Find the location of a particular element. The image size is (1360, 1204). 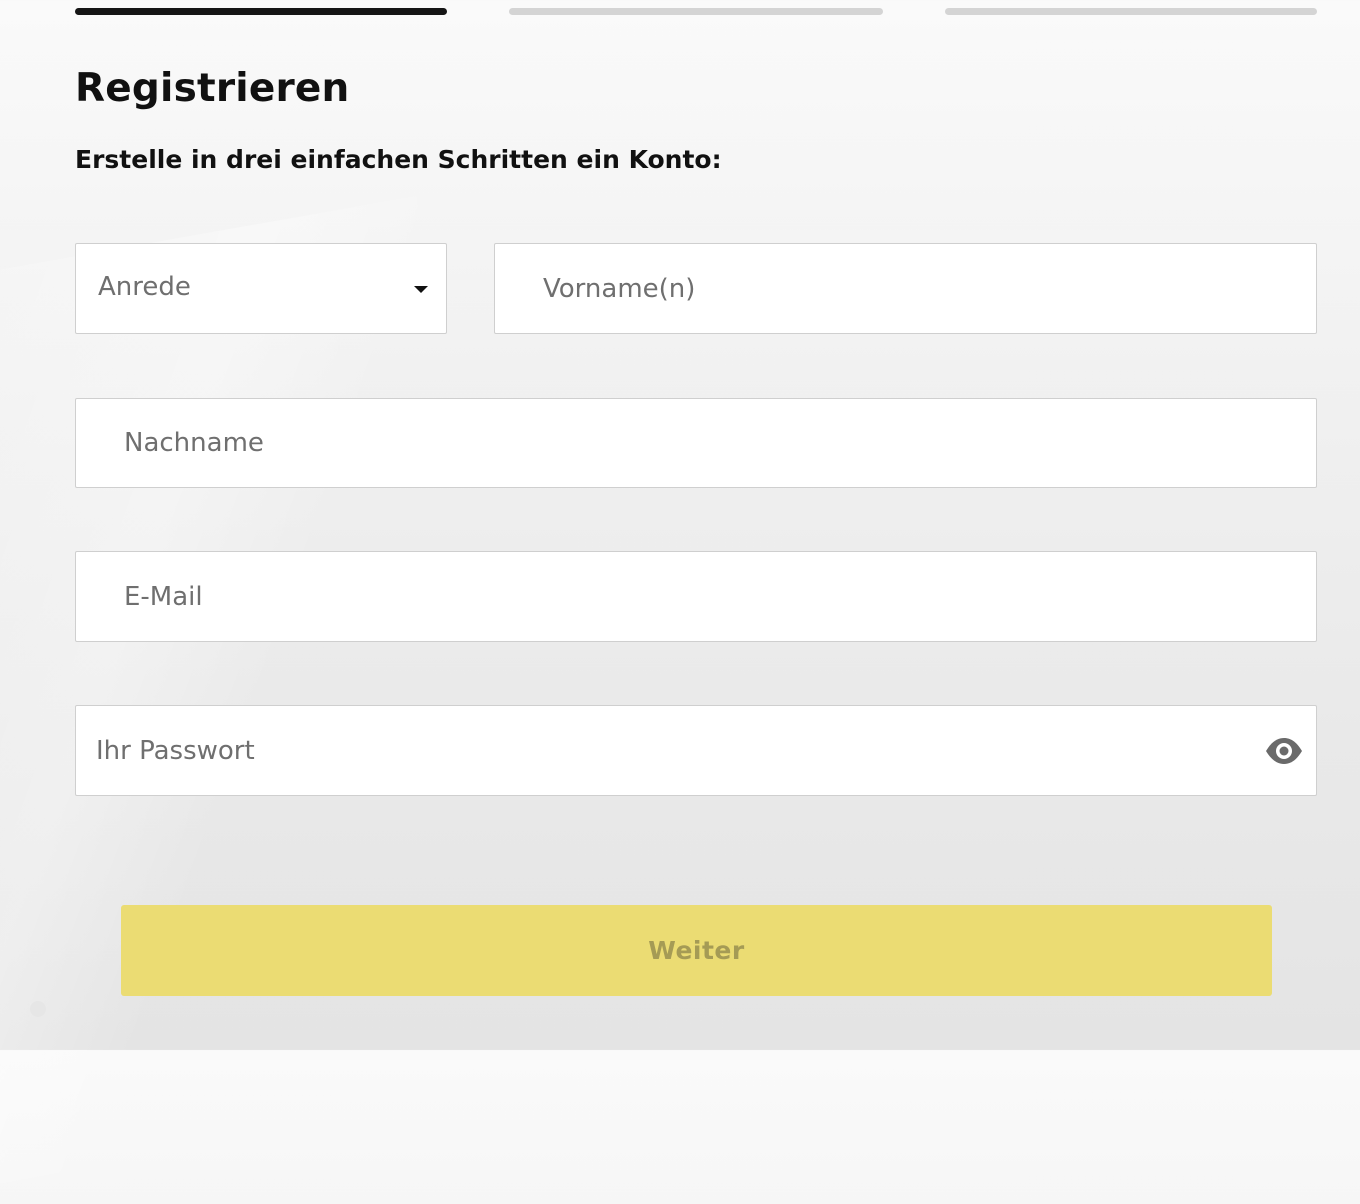

eye-icon is located at coordinates (1284, 751).